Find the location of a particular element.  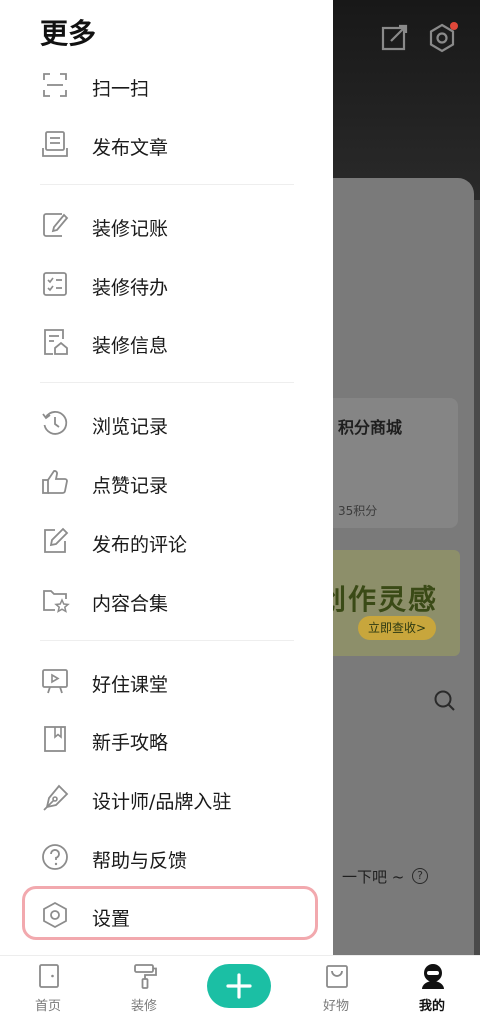

menu-item-renovation-accounting: 装修记账 is located at coordinates (166, 227).